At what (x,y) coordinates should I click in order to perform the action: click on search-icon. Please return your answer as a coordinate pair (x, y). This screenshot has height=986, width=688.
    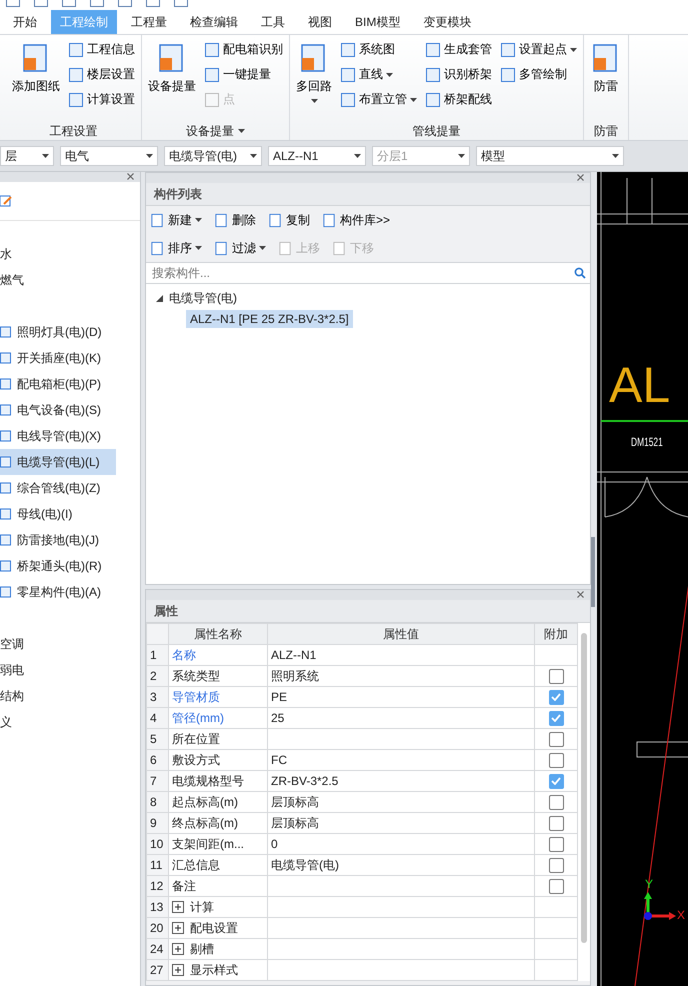
    Looking at the image, I should click on (580, 273).